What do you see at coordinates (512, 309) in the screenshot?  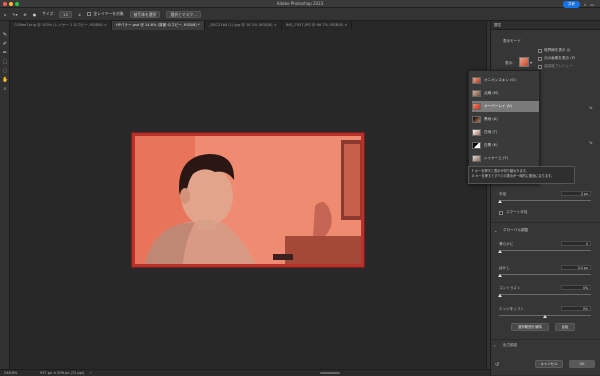 I see `shift-edge-label: エッジをシフト` at bounding box center [512, 309].